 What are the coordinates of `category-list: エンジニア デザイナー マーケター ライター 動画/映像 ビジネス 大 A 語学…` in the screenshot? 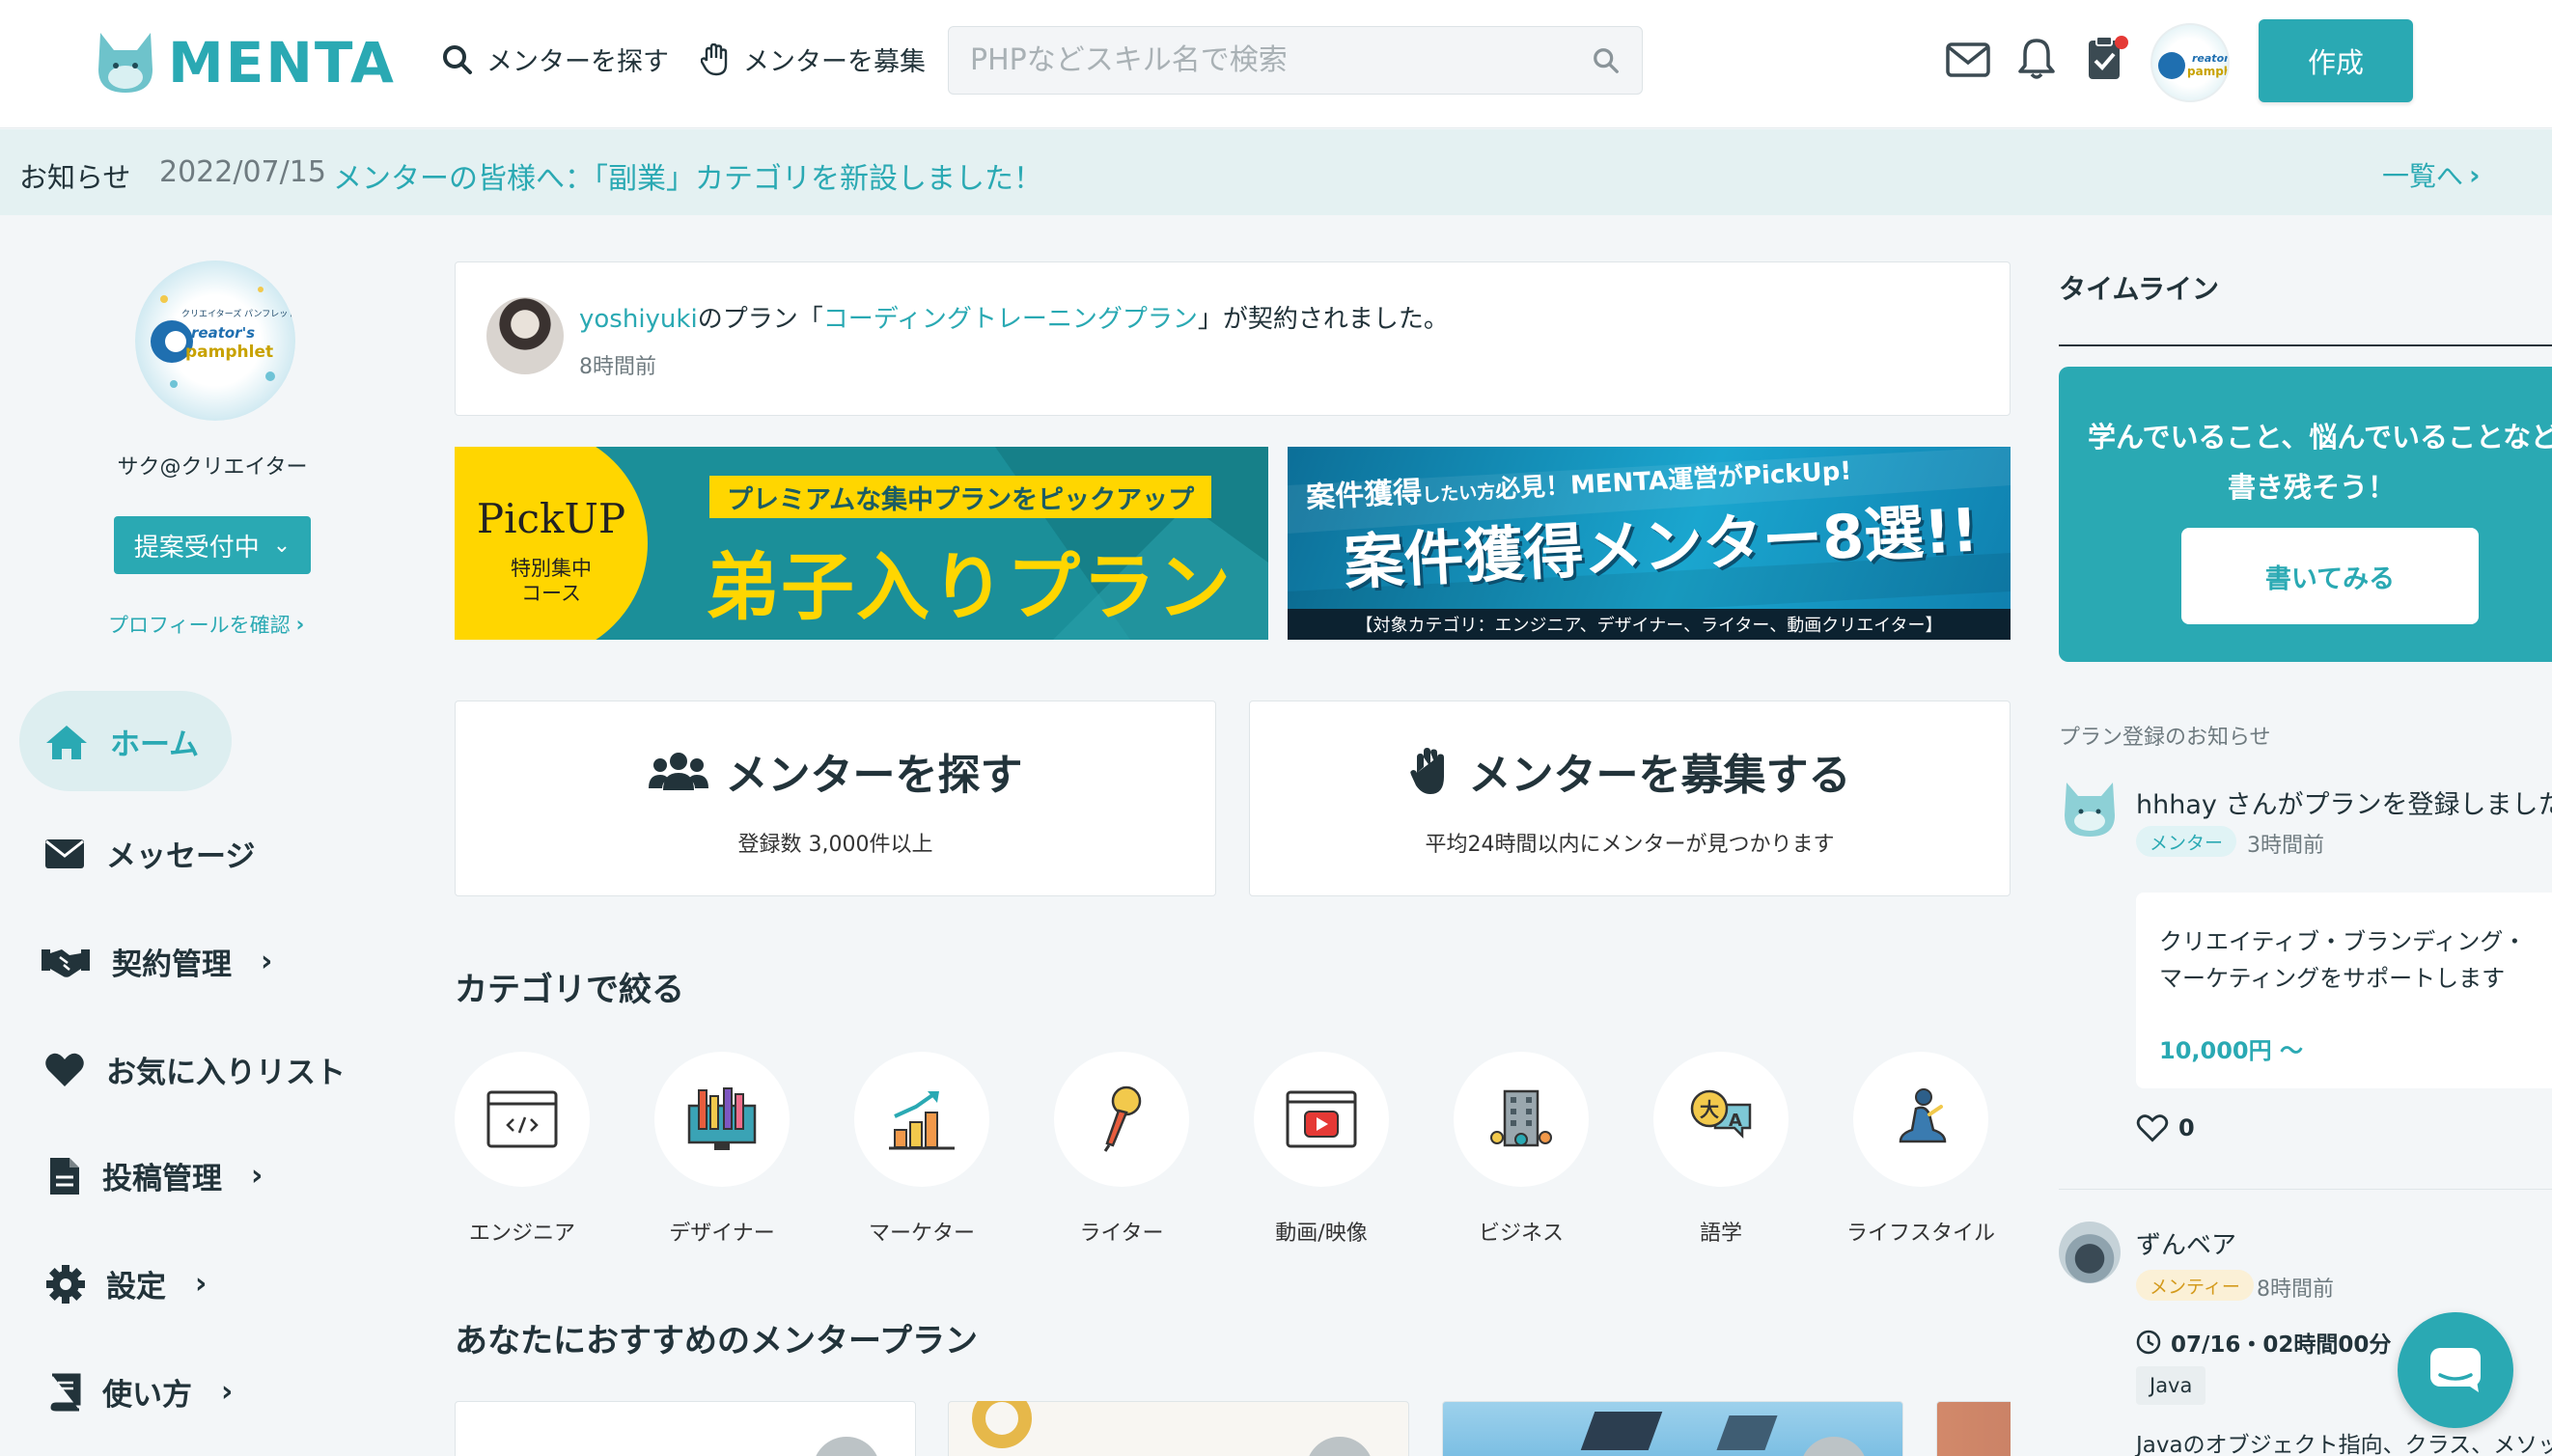 It's located at (1233, 1153).